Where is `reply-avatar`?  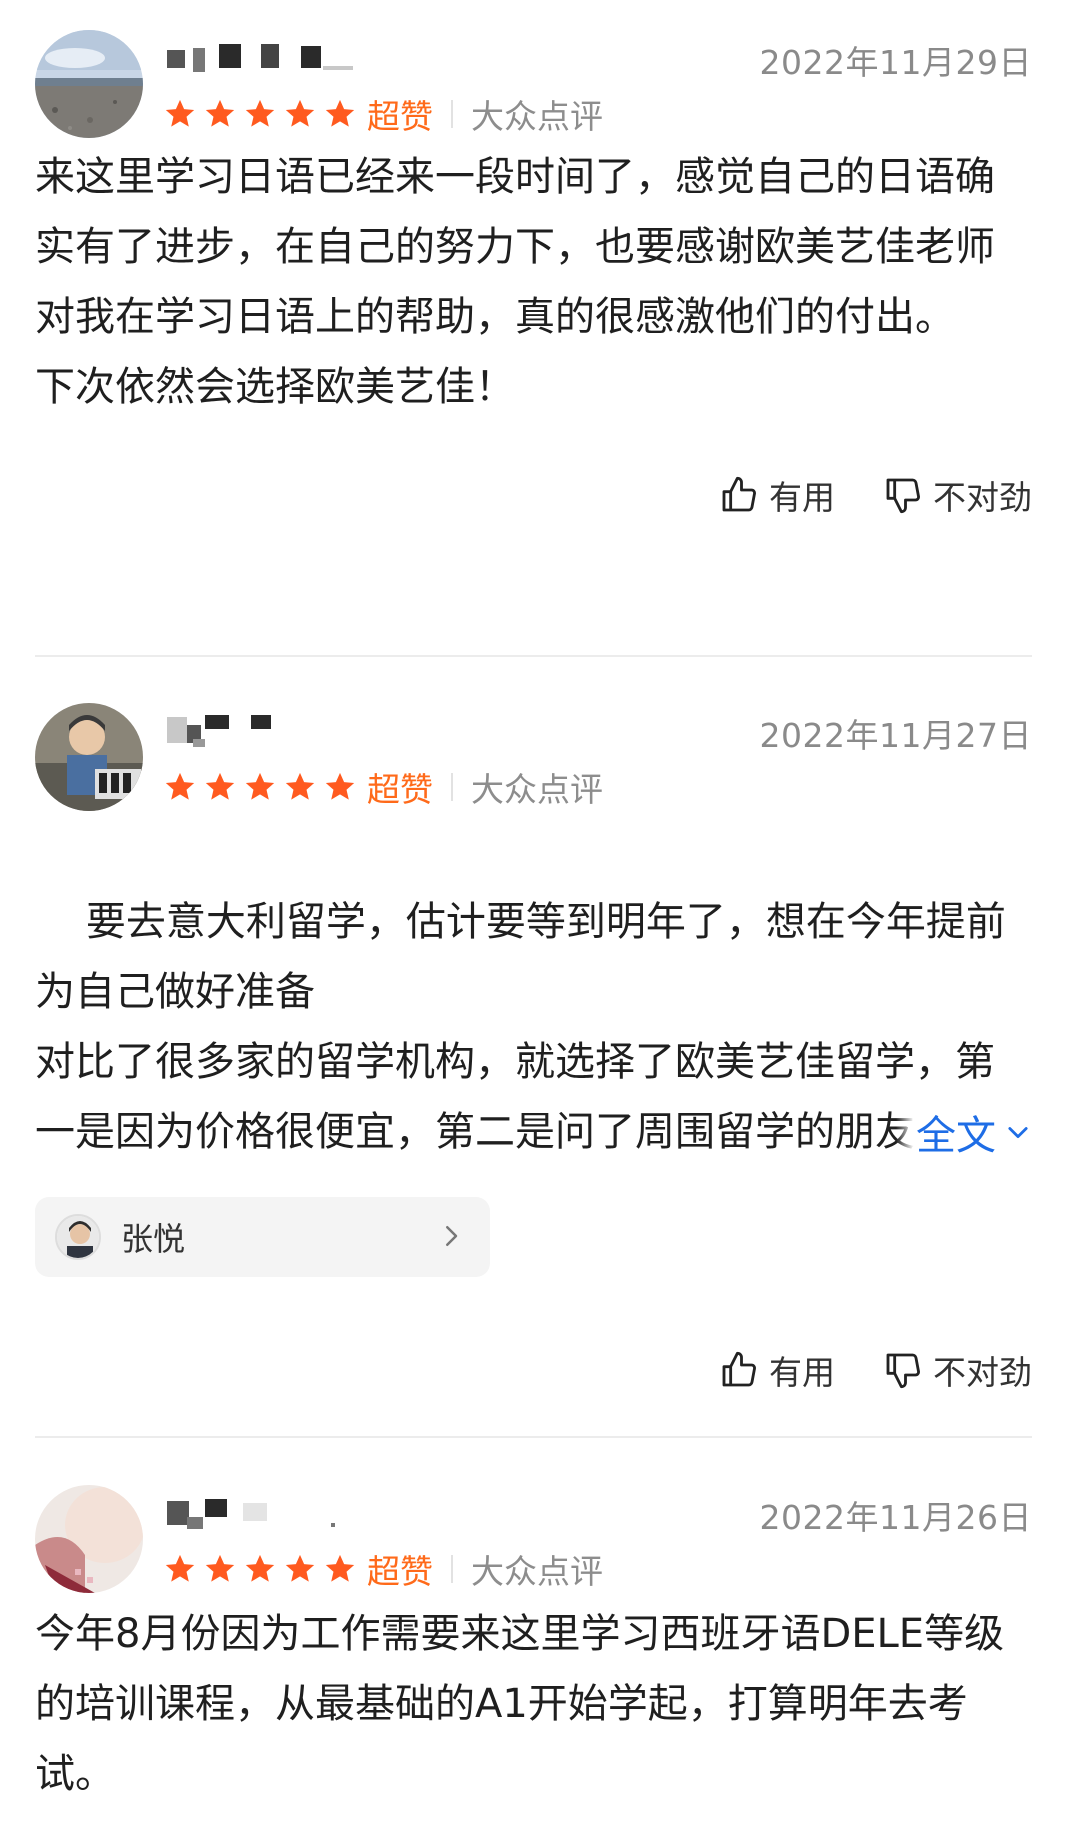 reply-avatar is located at coordinates (78, 1237).